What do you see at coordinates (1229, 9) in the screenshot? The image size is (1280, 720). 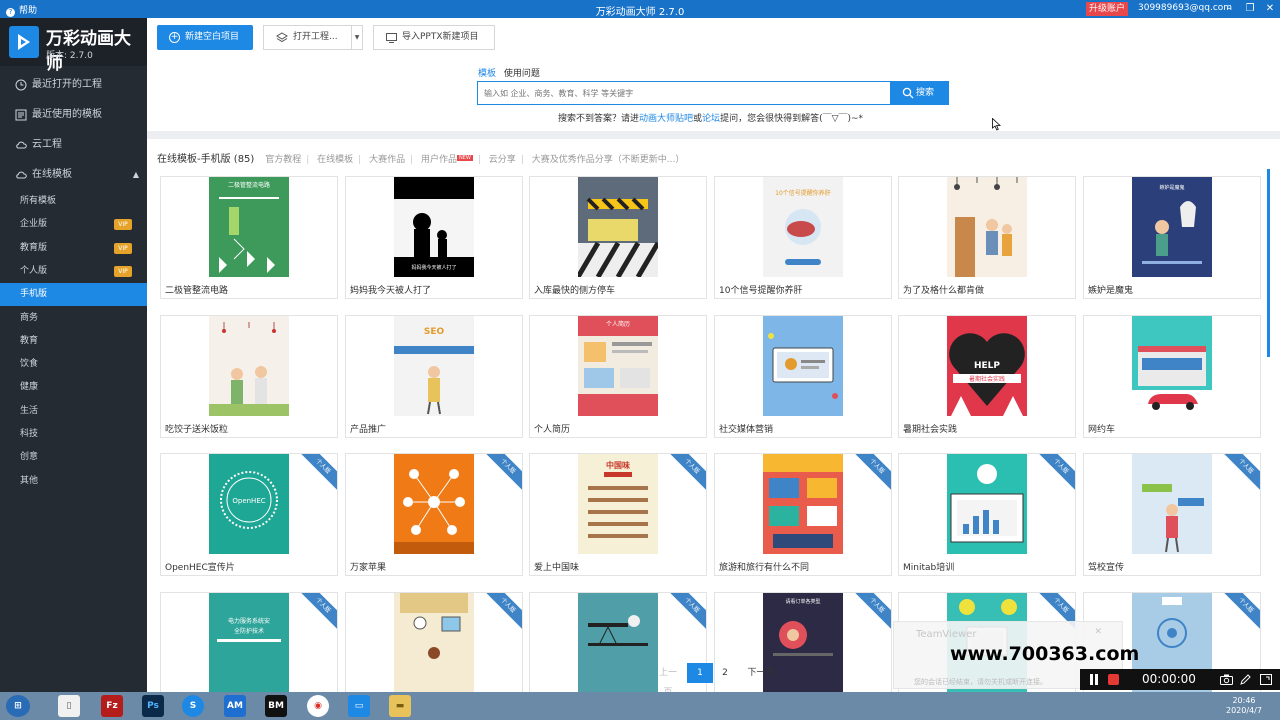 I see `minimize-icon: –` at bounding box center [1229, 9].